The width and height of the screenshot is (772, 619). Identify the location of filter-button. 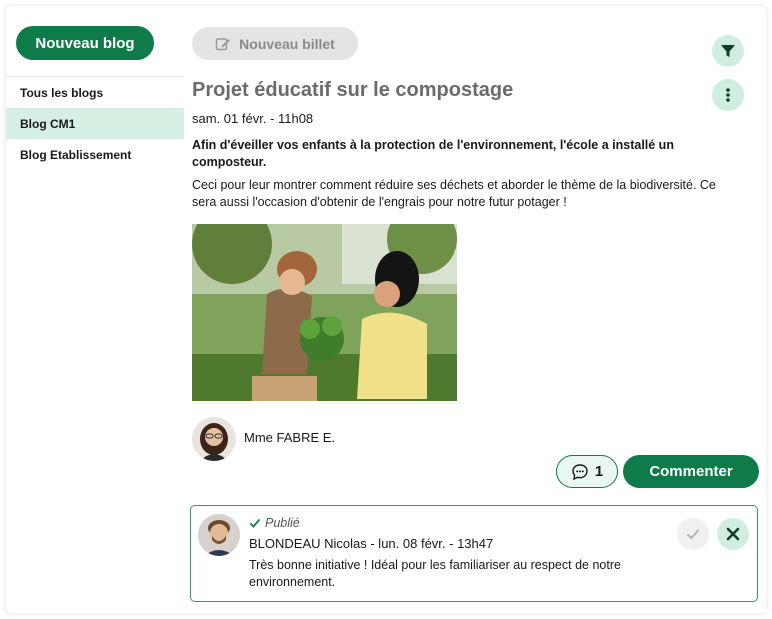
(728, 51).